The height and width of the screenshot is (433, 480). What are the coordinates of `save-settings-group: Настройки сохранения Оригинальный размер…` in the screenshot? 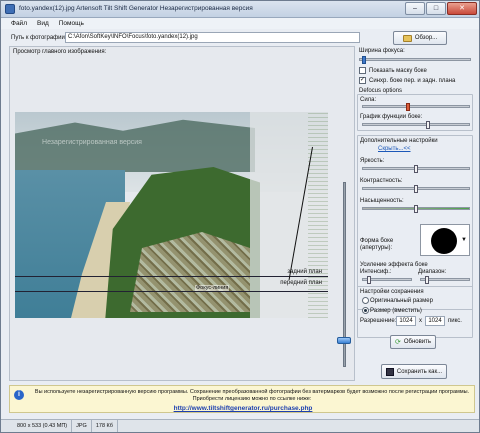 It's located at (415, 312).